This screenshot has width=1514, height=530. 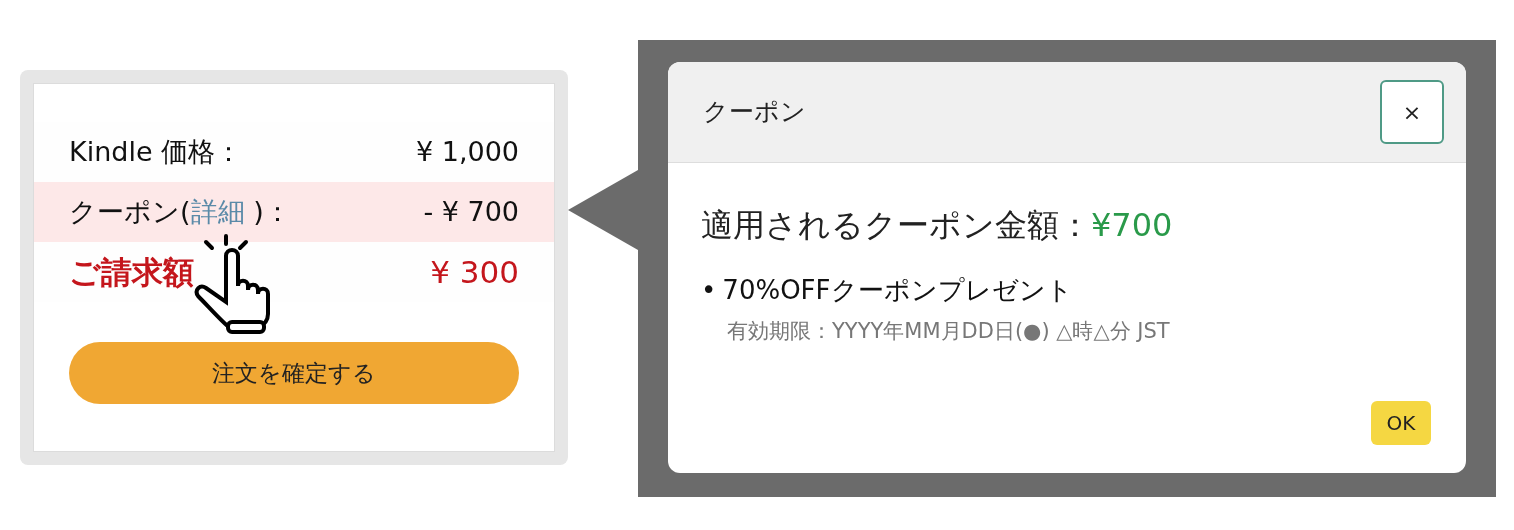 I want to click on row-amount: ¥ 1,000, so click(x=467, y=151).